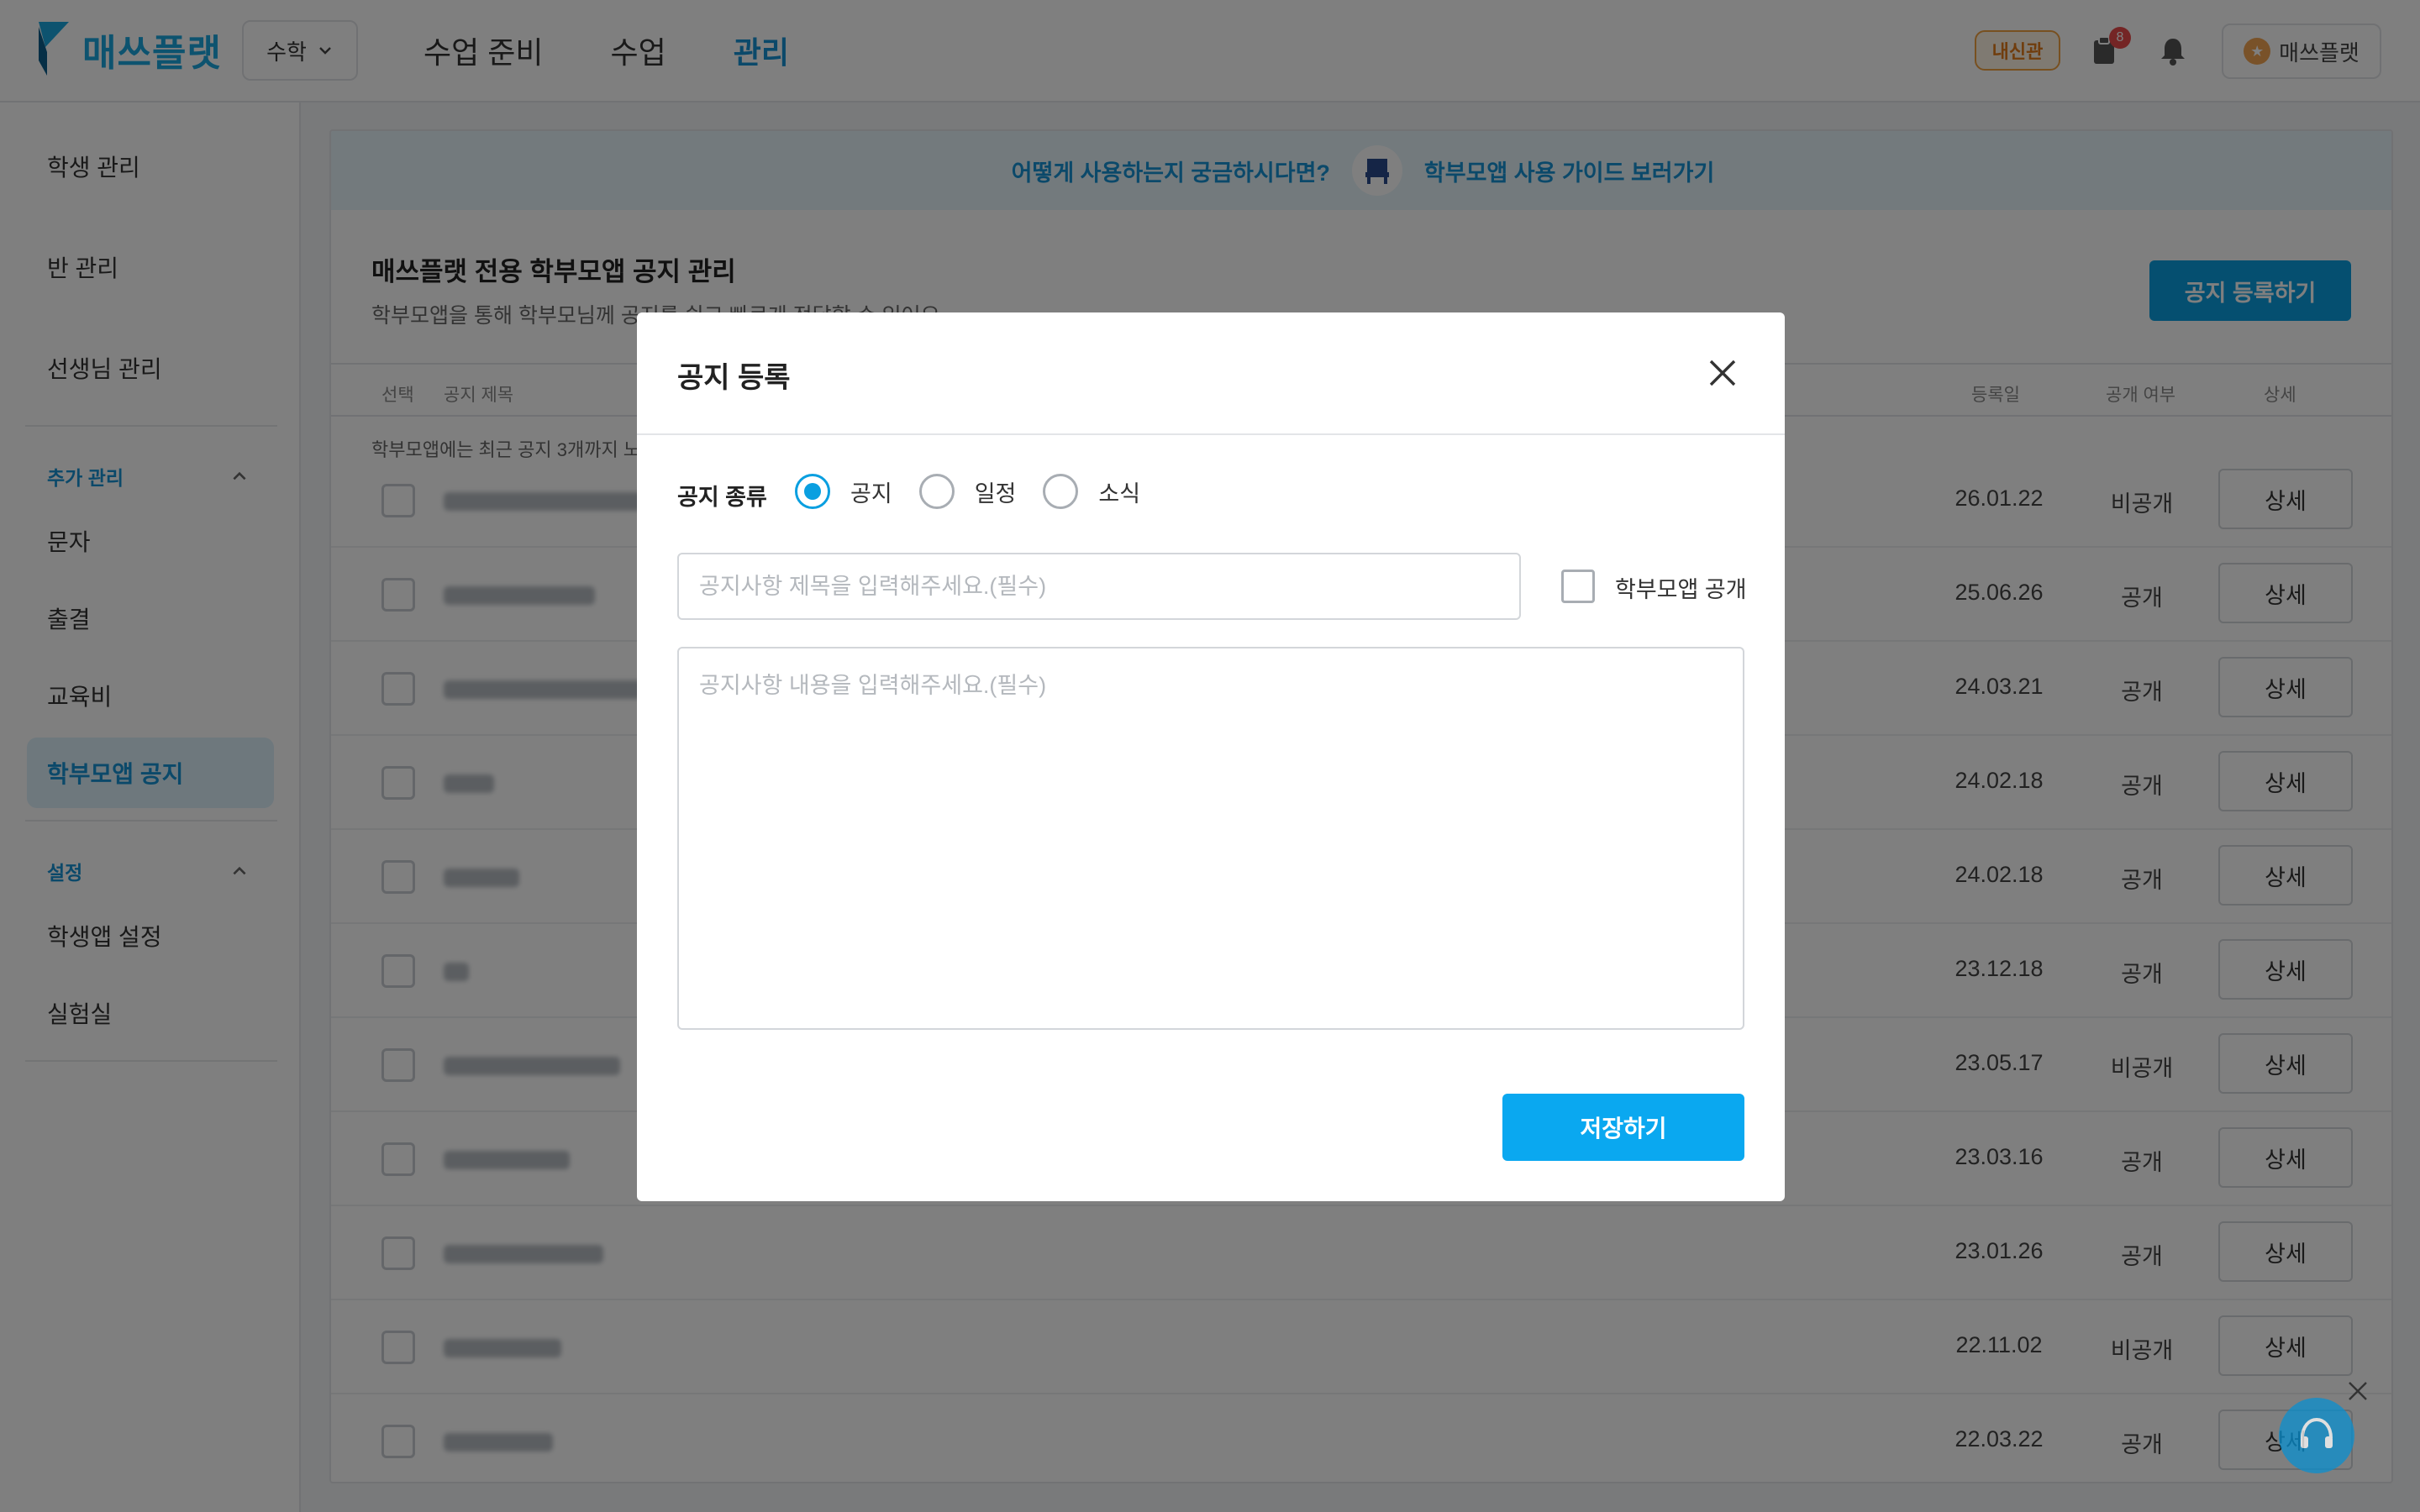 Image resolution: width=2420 pixels, height=1512 pixels. I want to click on radio-news, so click(1061, 491).